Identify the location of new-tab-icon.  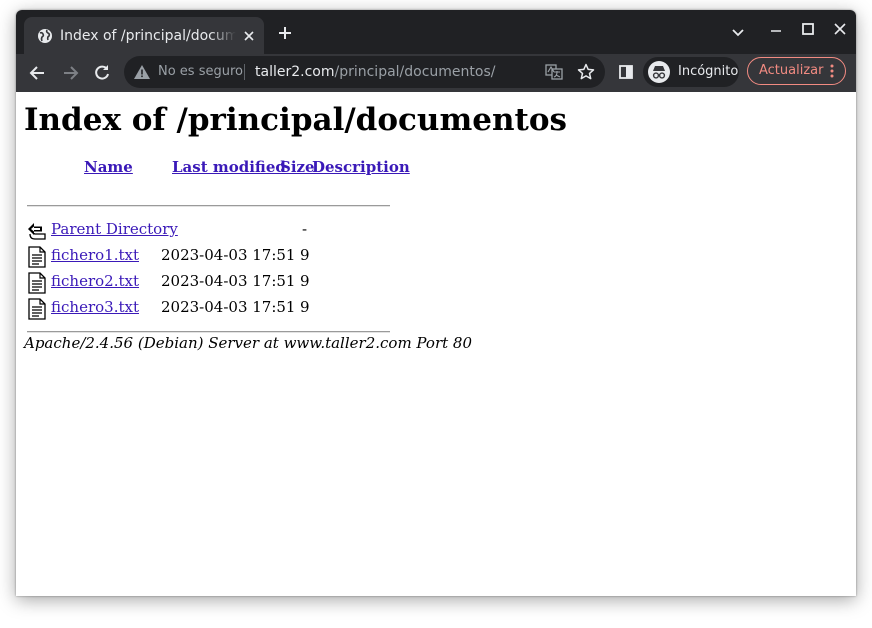
(285, 33).